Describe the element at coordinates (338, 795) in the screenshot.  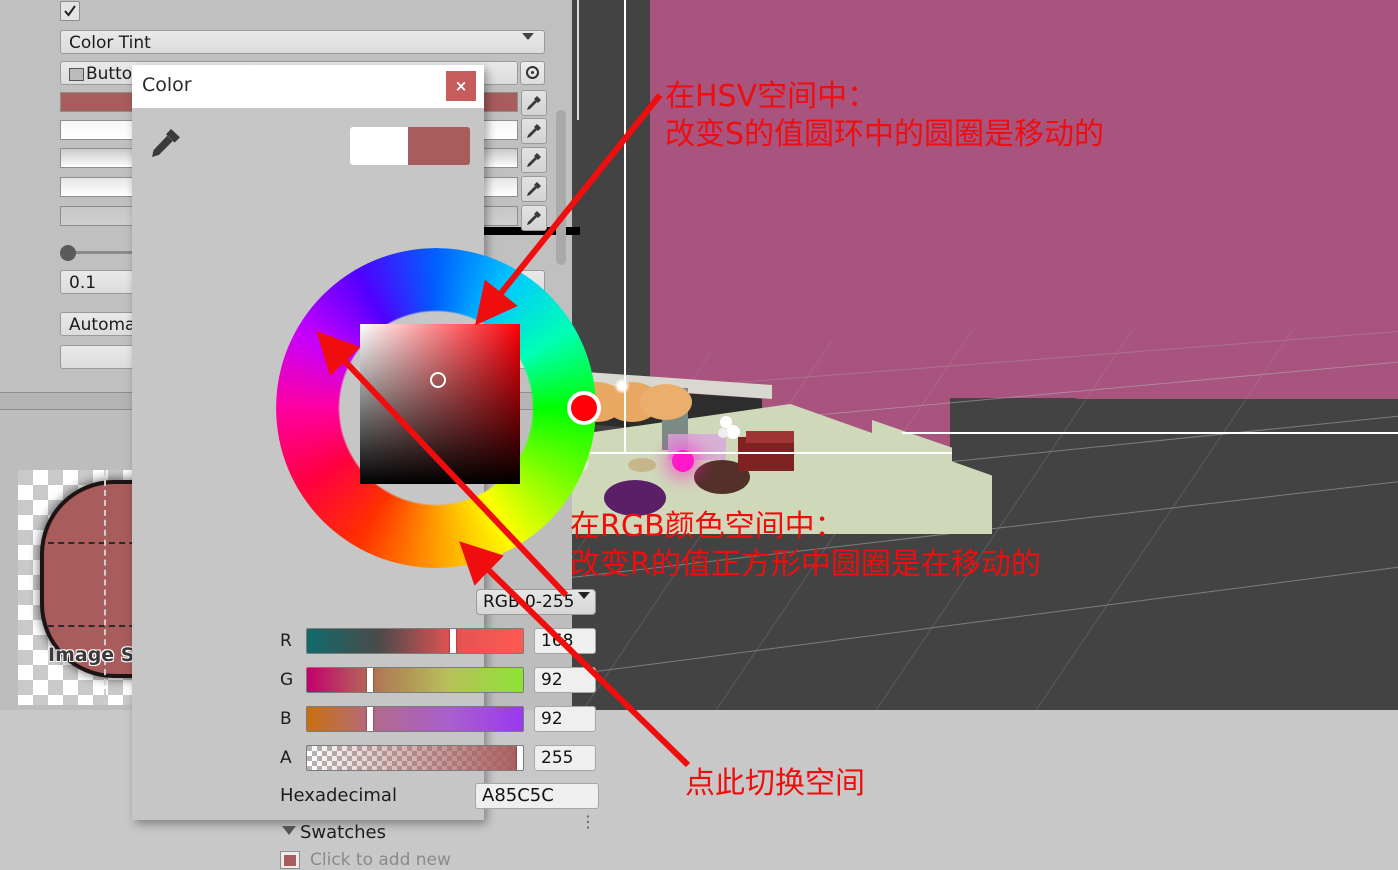
I see `hexadecimal-label: Hexadecimal` at that location.